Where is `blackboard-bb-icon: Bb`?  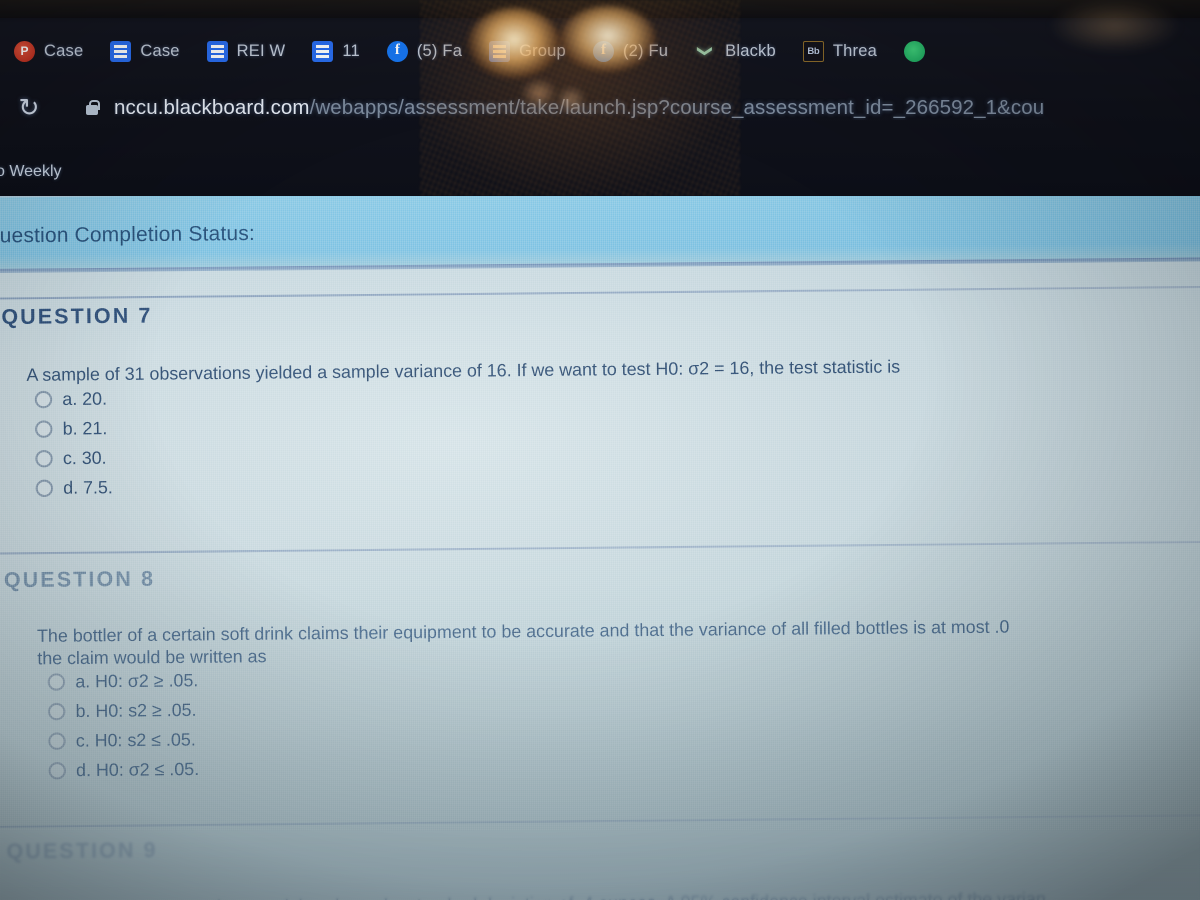
blackboard-bb-icon: Bb is located at coordinates (813, 51).